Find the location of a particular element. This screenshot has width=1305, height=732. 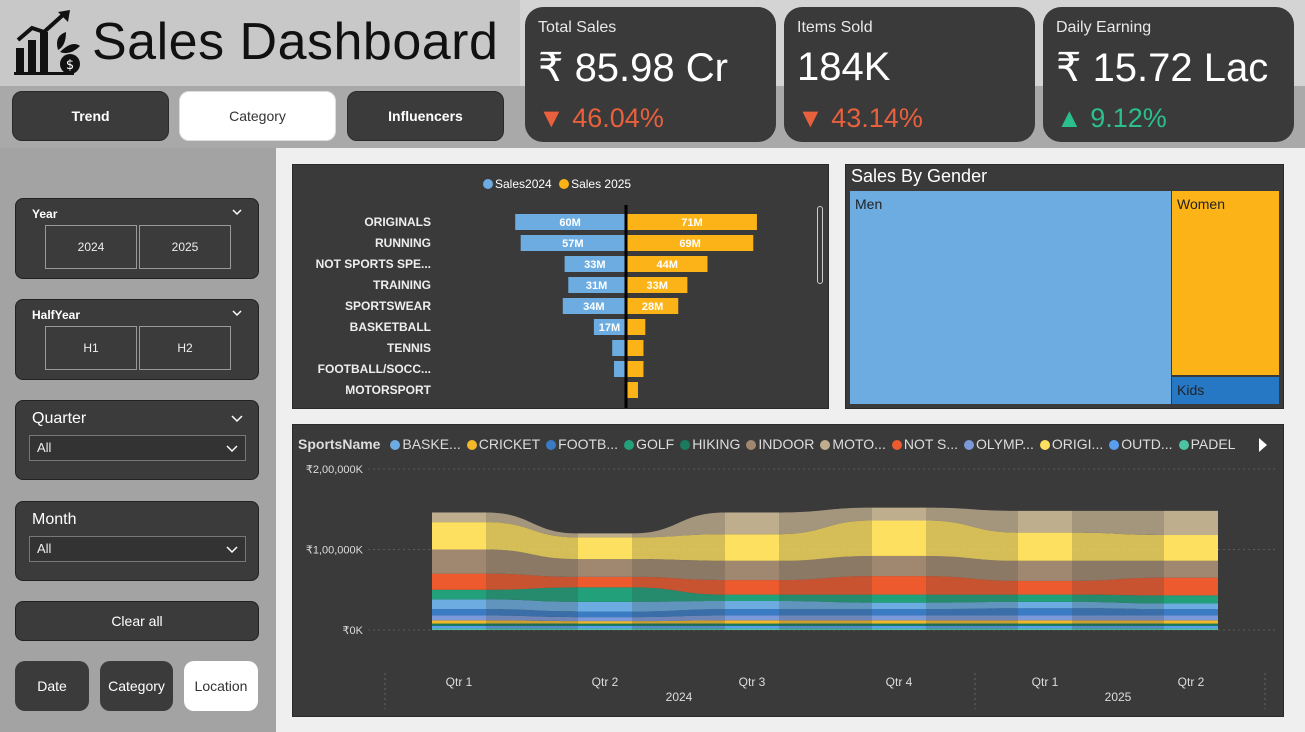

halfyear-option-h1: H1 is located at coordinates (91, 348).